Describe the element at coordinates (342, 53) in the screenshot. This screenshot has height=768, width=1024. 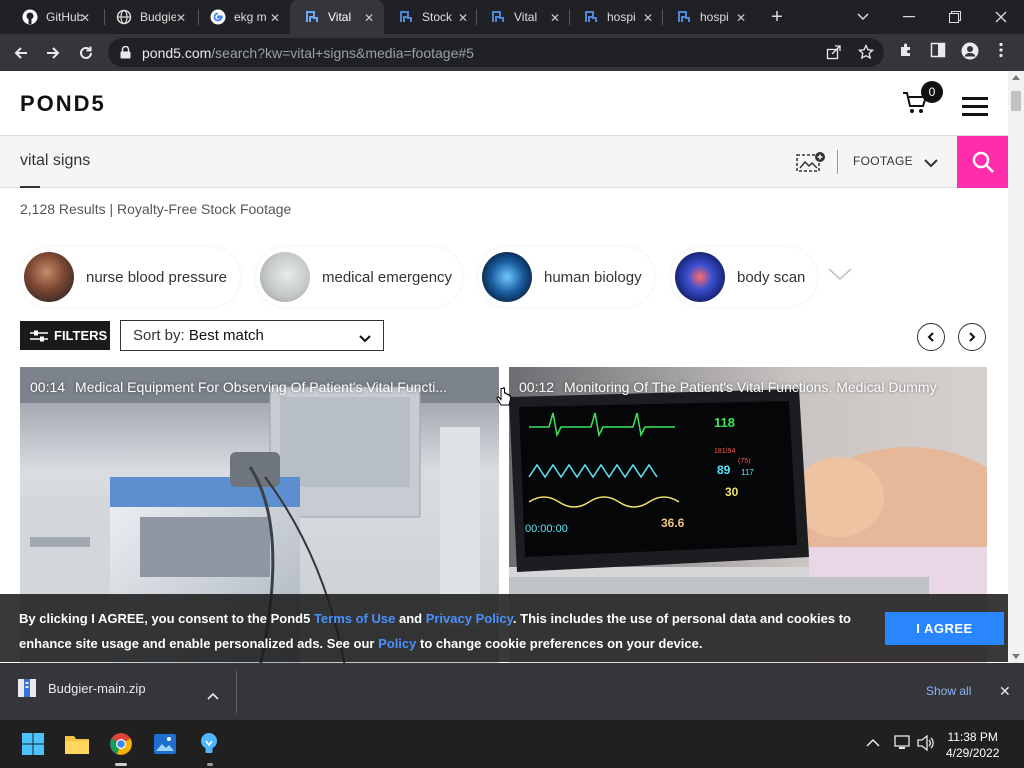
I see `url-path: /search?kw=vital+signs&media=footage#5` at that location.